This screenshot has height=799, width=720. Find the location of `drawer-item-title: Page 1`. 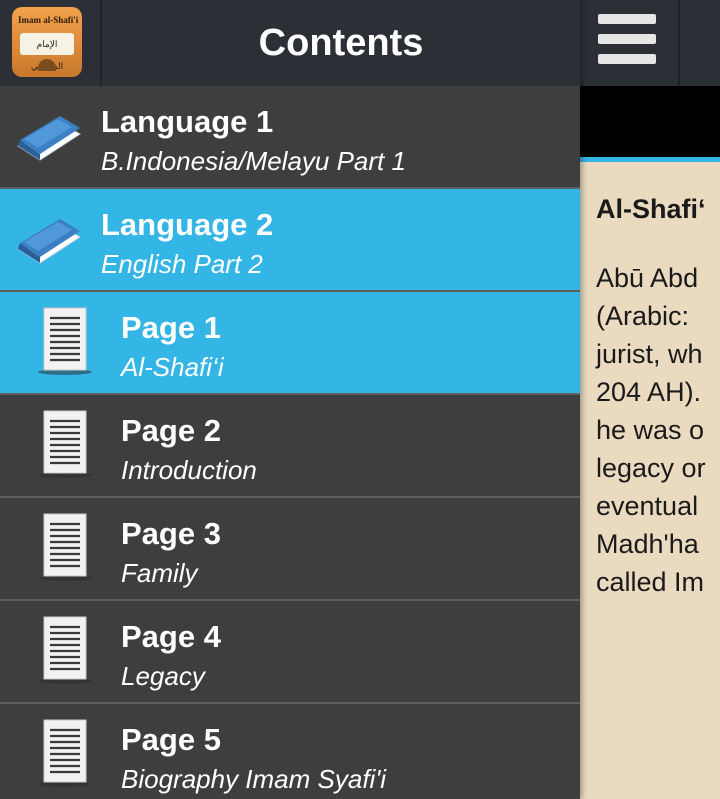

drawer-item-title: Page 1 is located at coordinates (171, 327).